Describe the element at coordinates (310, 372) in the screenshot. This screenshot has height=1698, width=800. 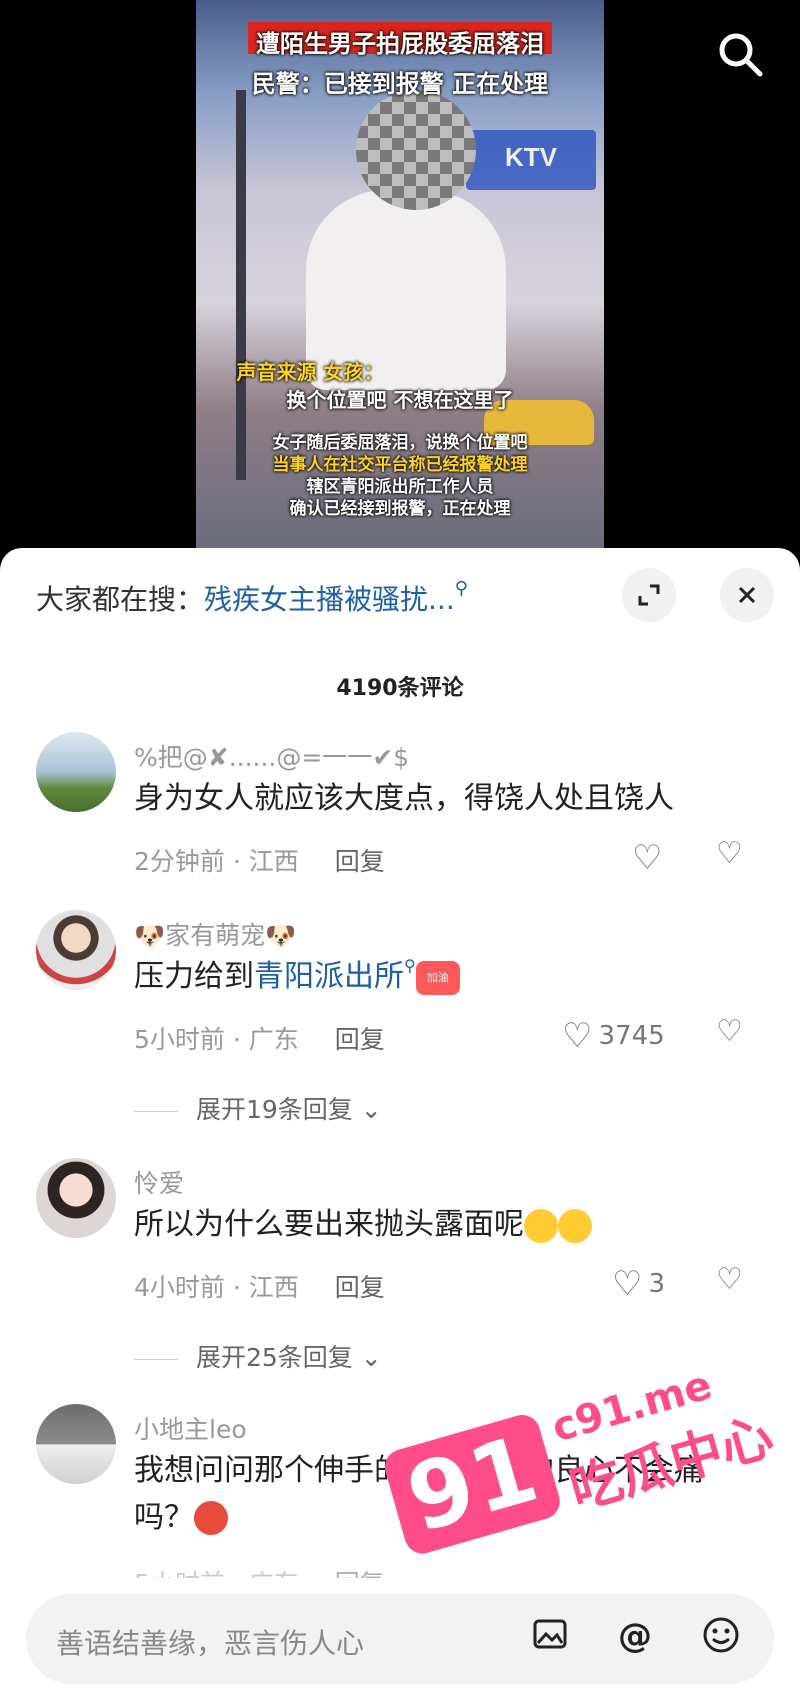
I see `caption-source-label: 声音来源 女孩：` at that location.